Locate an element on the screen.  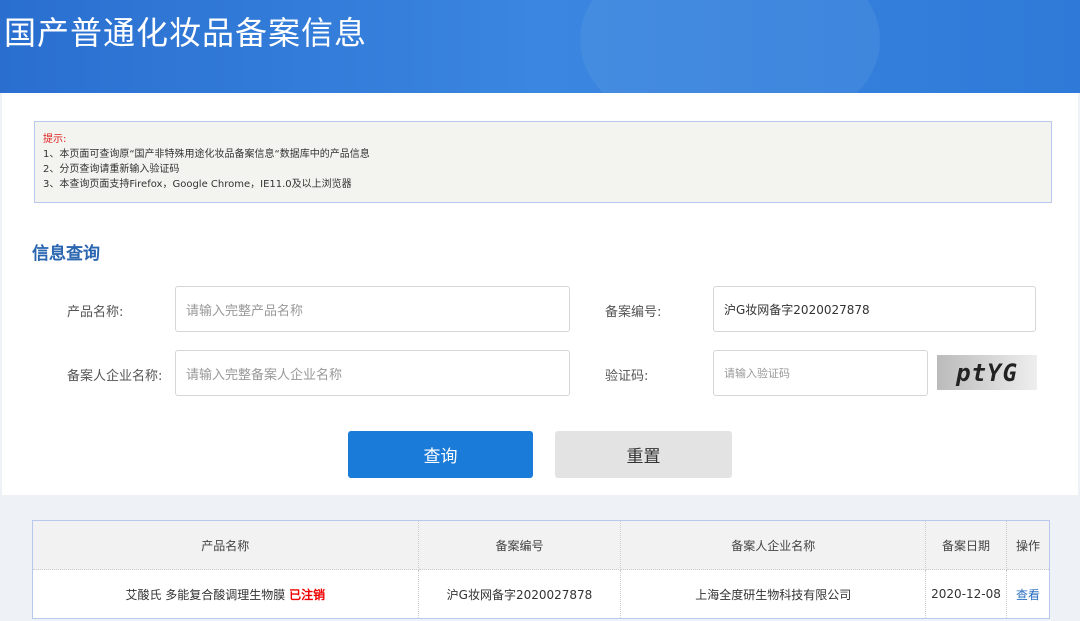
header-action: 操作 is located at coordinates (1028, 545).